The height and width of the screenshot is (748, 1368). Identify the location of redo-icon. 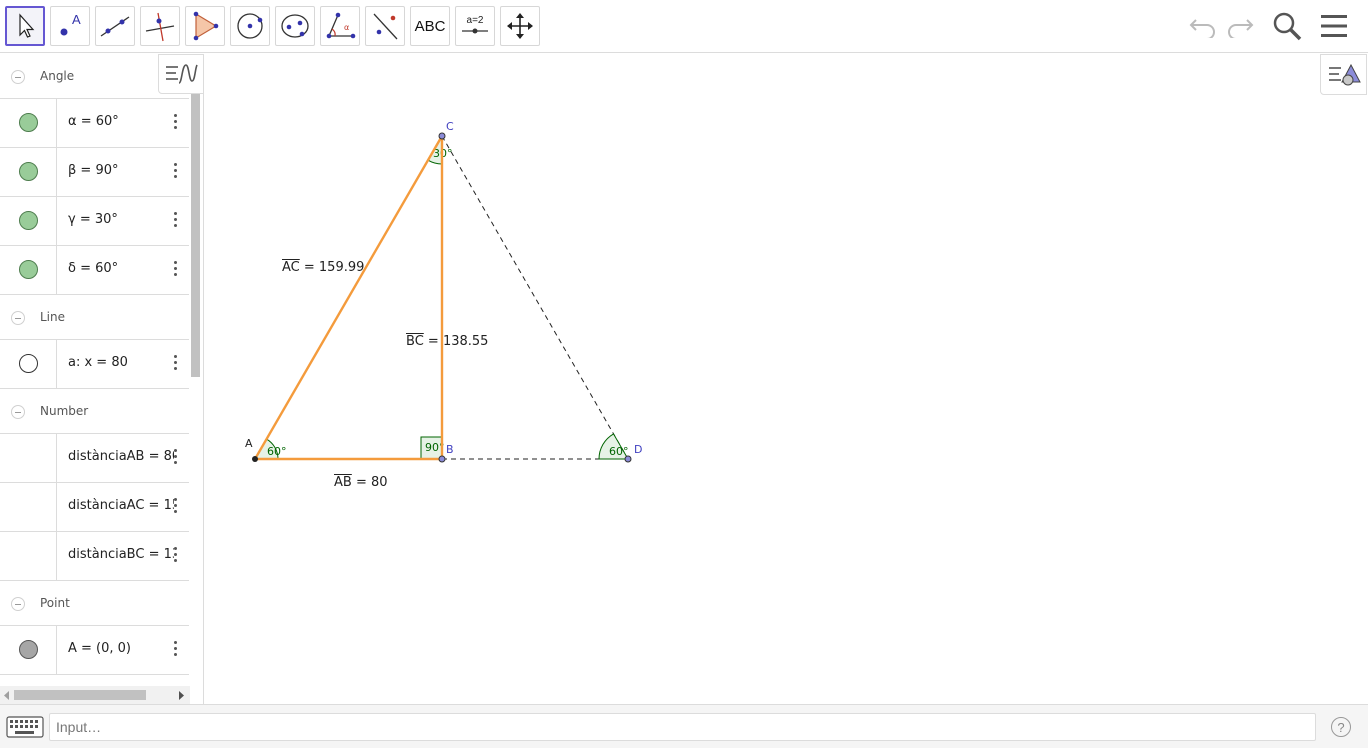
(1241, 28).